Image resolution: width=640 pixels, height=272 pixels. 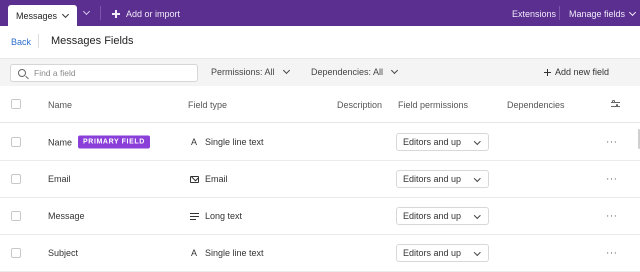 I want to click on table-row: Message Long text Editors and up ···, so click(x=320, y=216).